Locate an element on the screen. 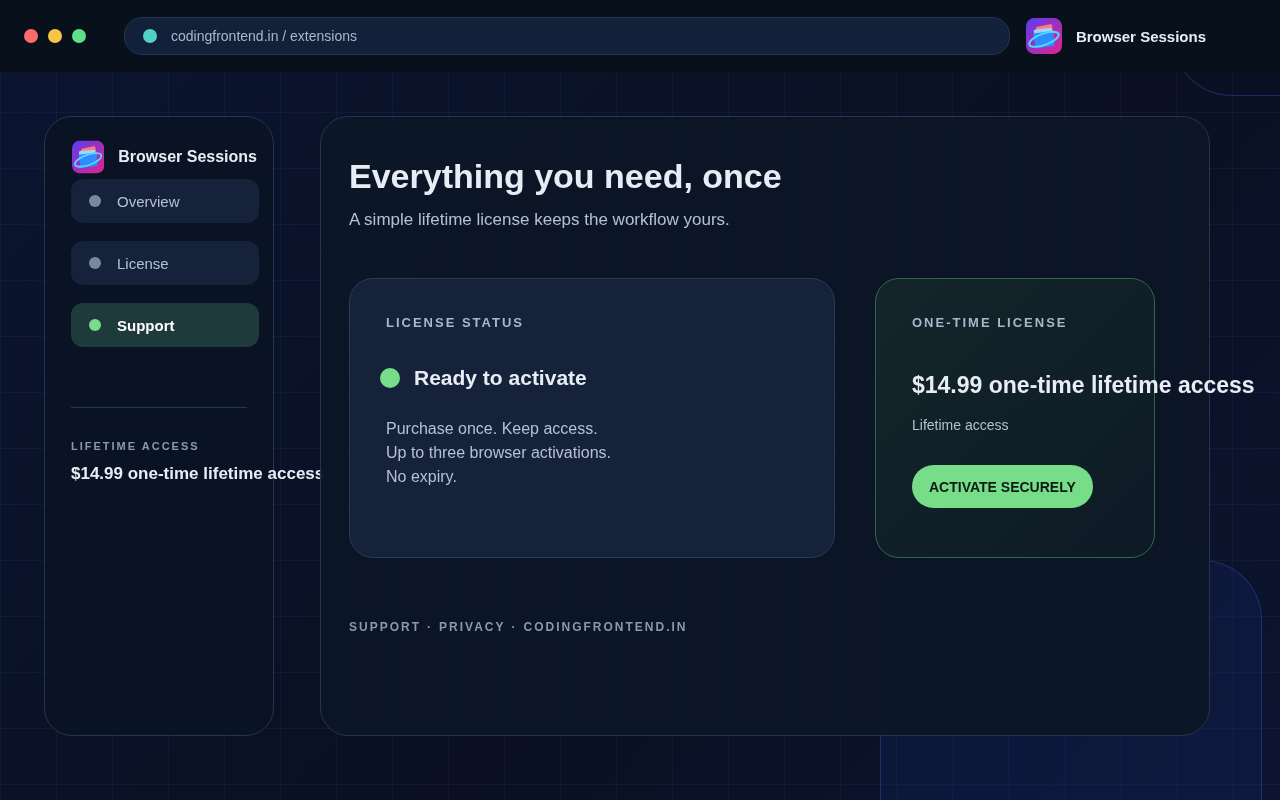  sidebar-item: Overview is located at coordinates (165, 201).